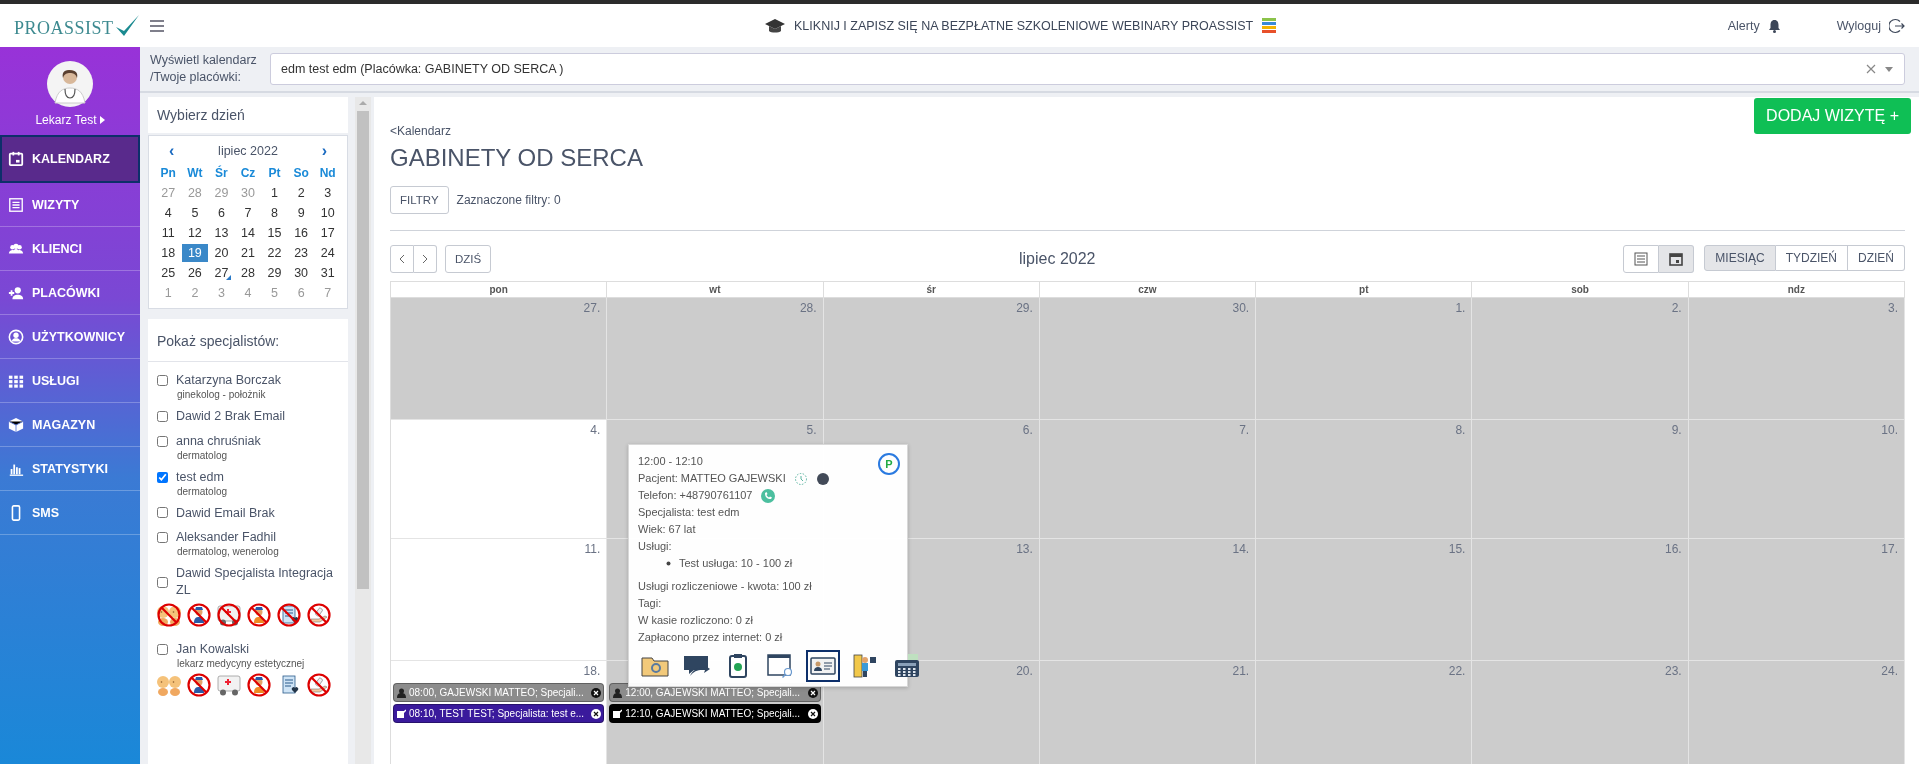 The width and height of the screenshot is (1919, 764). What do you see at coordinates (222, 394) in the screenshot?
I see `specialist-role: ginekolog - położnik` at bounding box center [222, 394].